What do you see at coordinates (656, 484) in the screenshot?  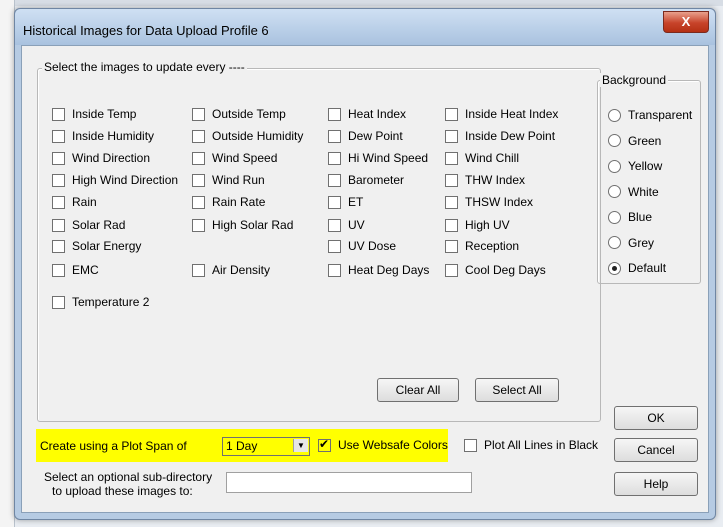 I see `help-button: Help` at bounding box center [656, 484].